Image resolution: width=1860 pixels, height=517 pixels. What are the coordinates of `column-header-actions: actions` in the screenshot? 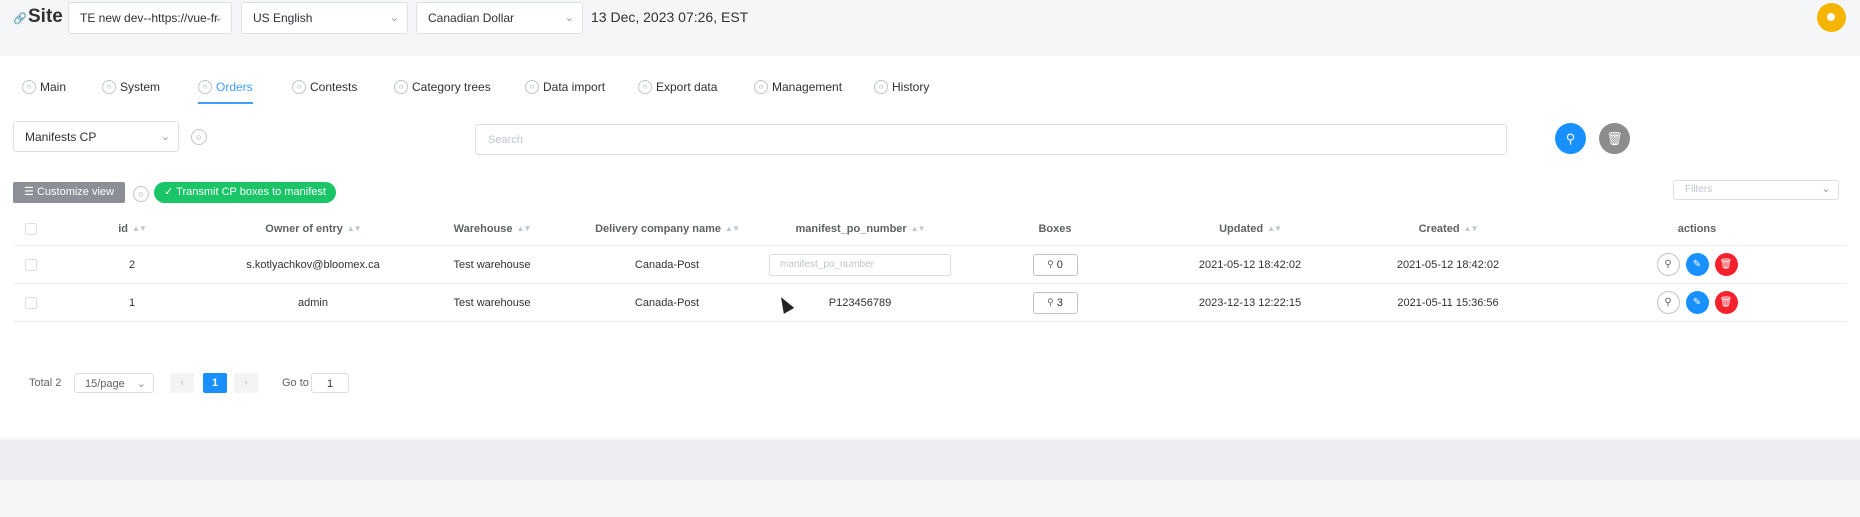 It's located at (1697, 228).